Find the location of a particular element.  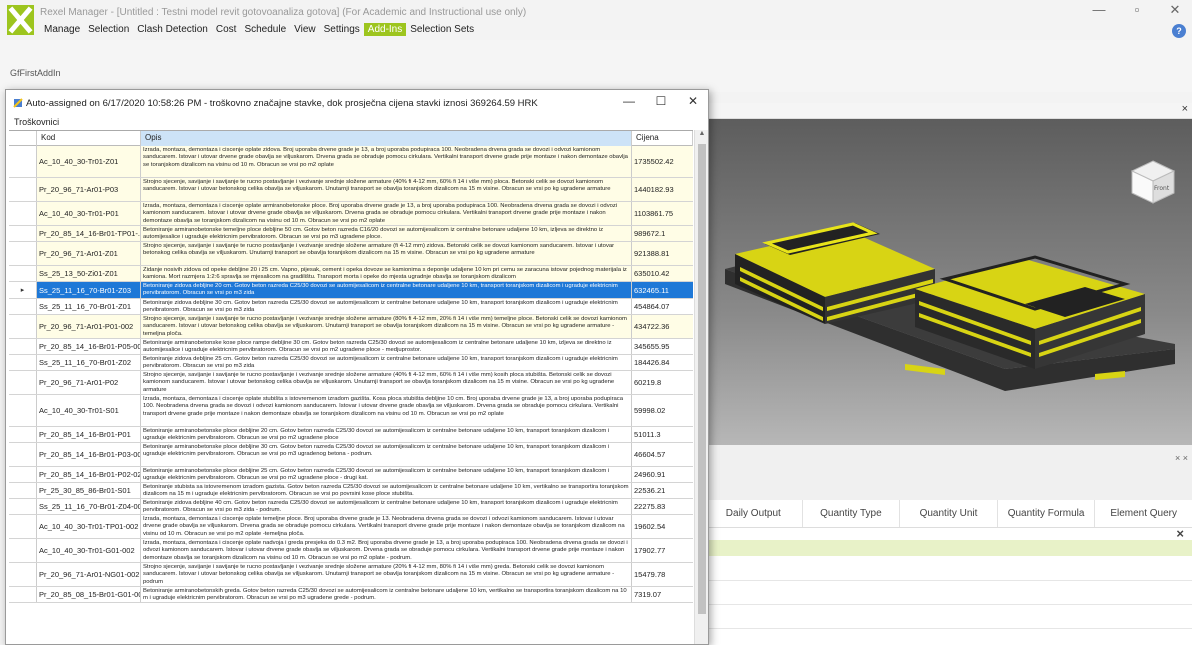

menu-item: Selection is located at coordinates (108, 29).